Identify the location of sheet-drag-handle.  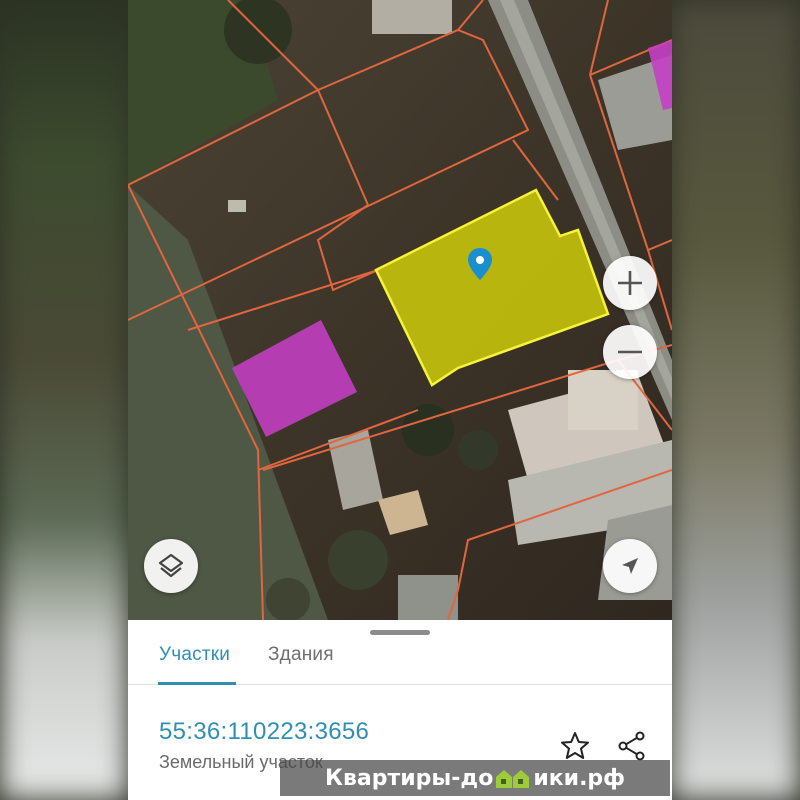
(400, 632).